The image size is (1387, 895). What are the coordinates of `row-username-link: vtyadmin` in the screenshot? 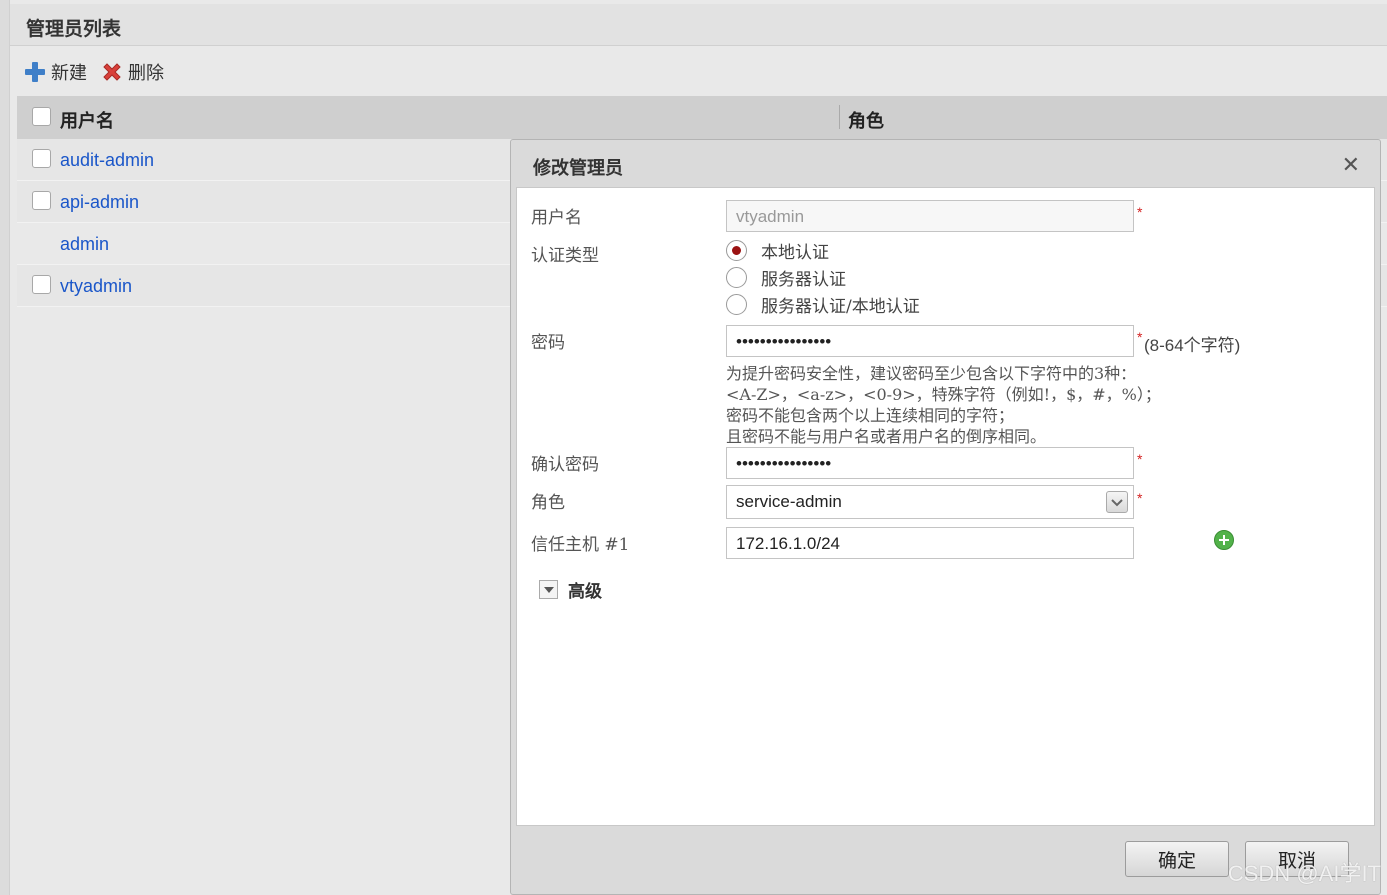 It's located at (96, 286).